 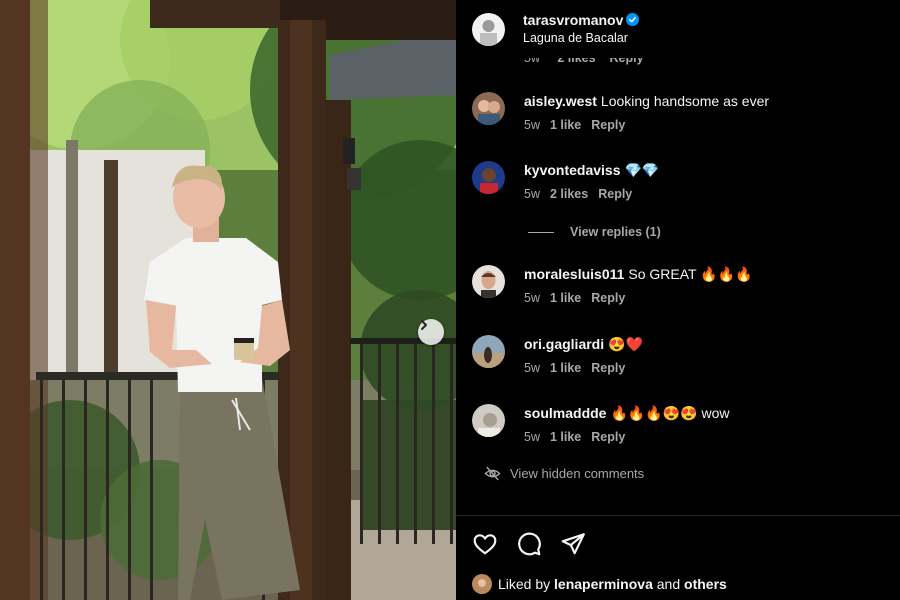 I want to click on view-replies-button: View replies (1), so click(x=594, y=232).